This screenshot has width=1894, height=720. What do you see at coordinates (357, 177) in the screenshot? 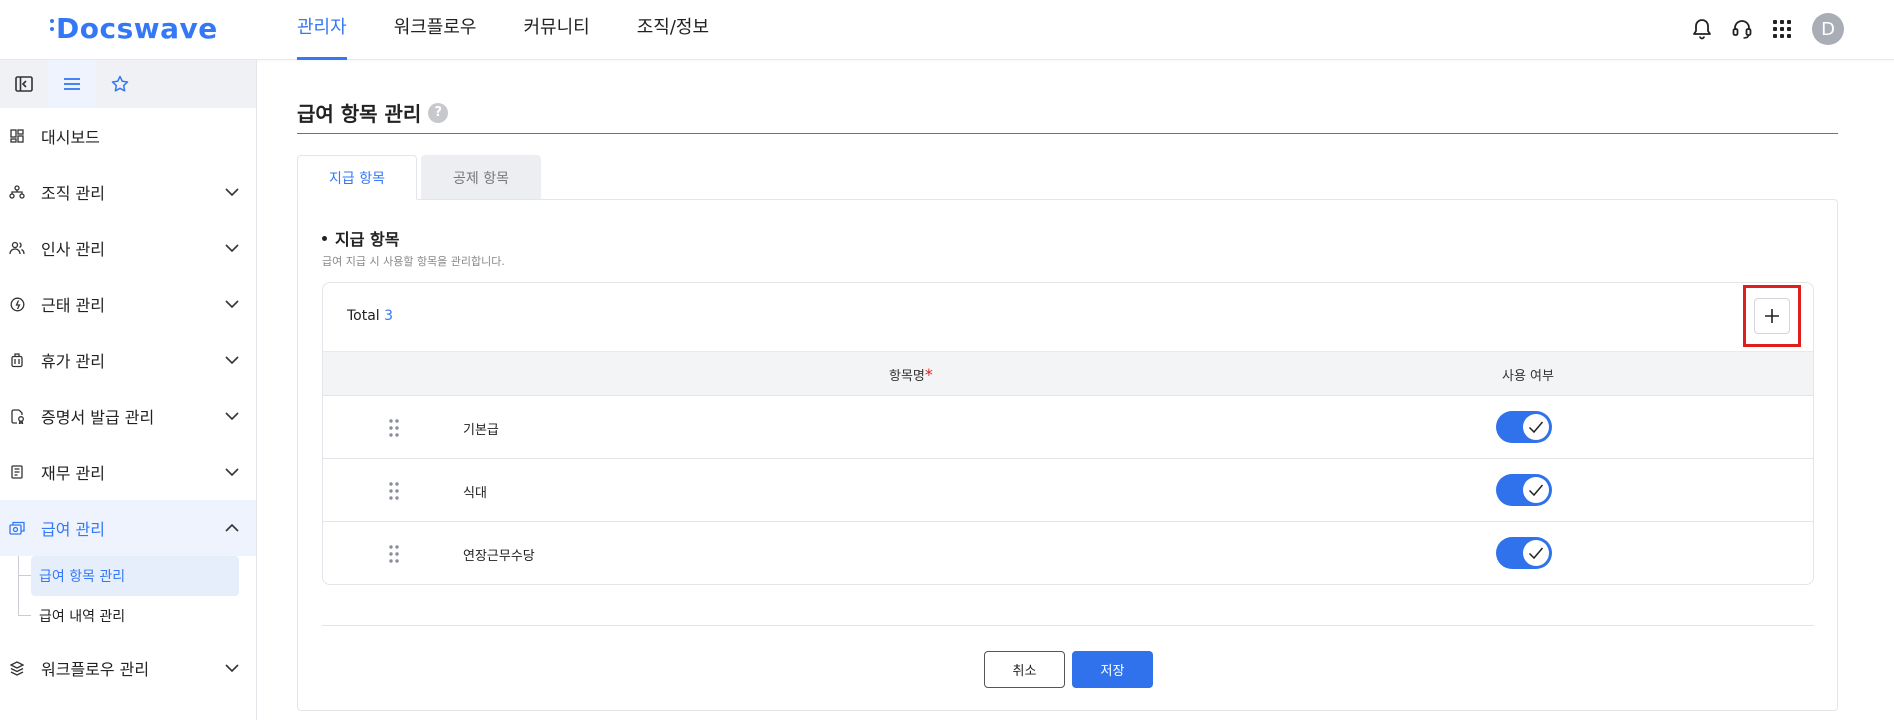
I see `tab-payment-items: 지급 항목` at bounding box center [357, 177].